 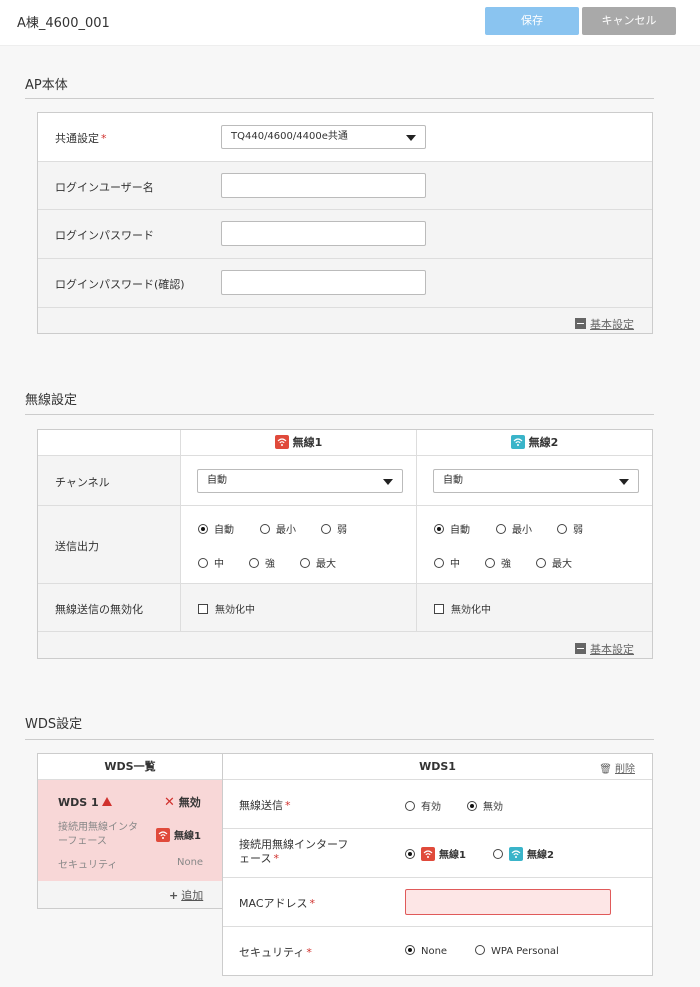 I want to click on channel1-cell: 自動, so click(x=299, y=481).